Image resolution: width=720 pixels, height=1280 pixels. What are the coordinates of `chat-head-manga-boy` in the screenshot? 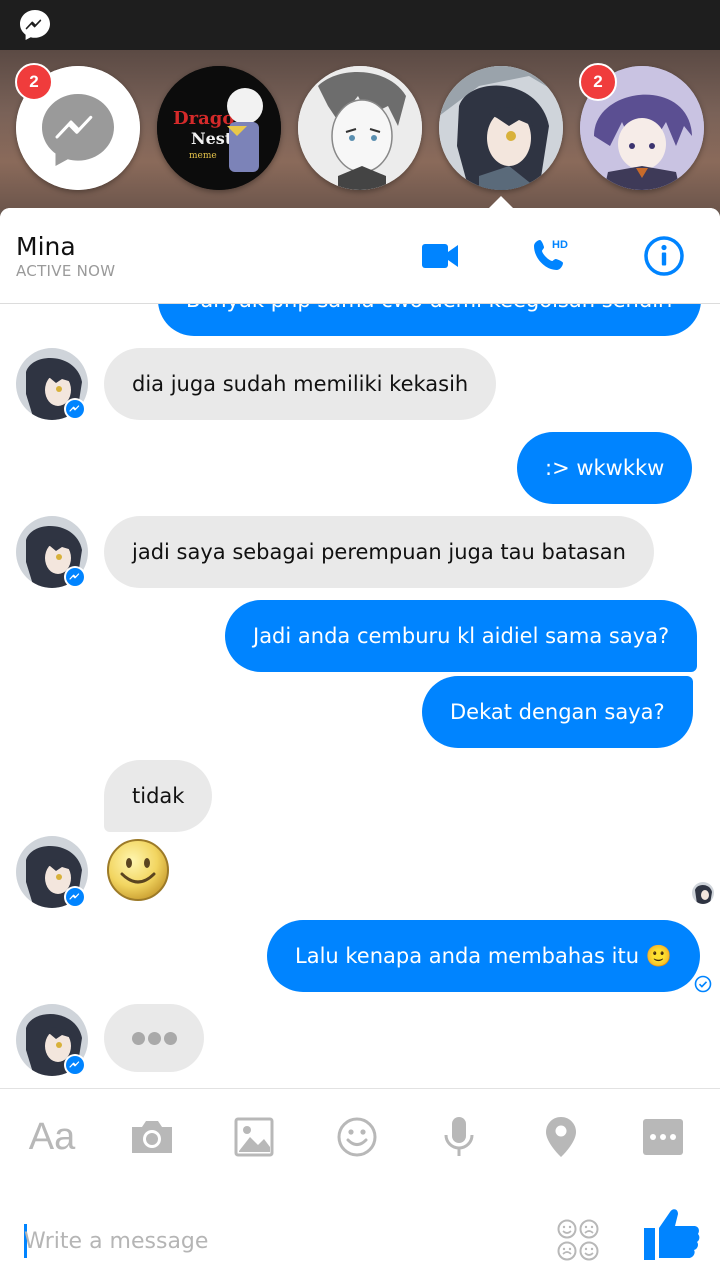 It's located at (360, 128).